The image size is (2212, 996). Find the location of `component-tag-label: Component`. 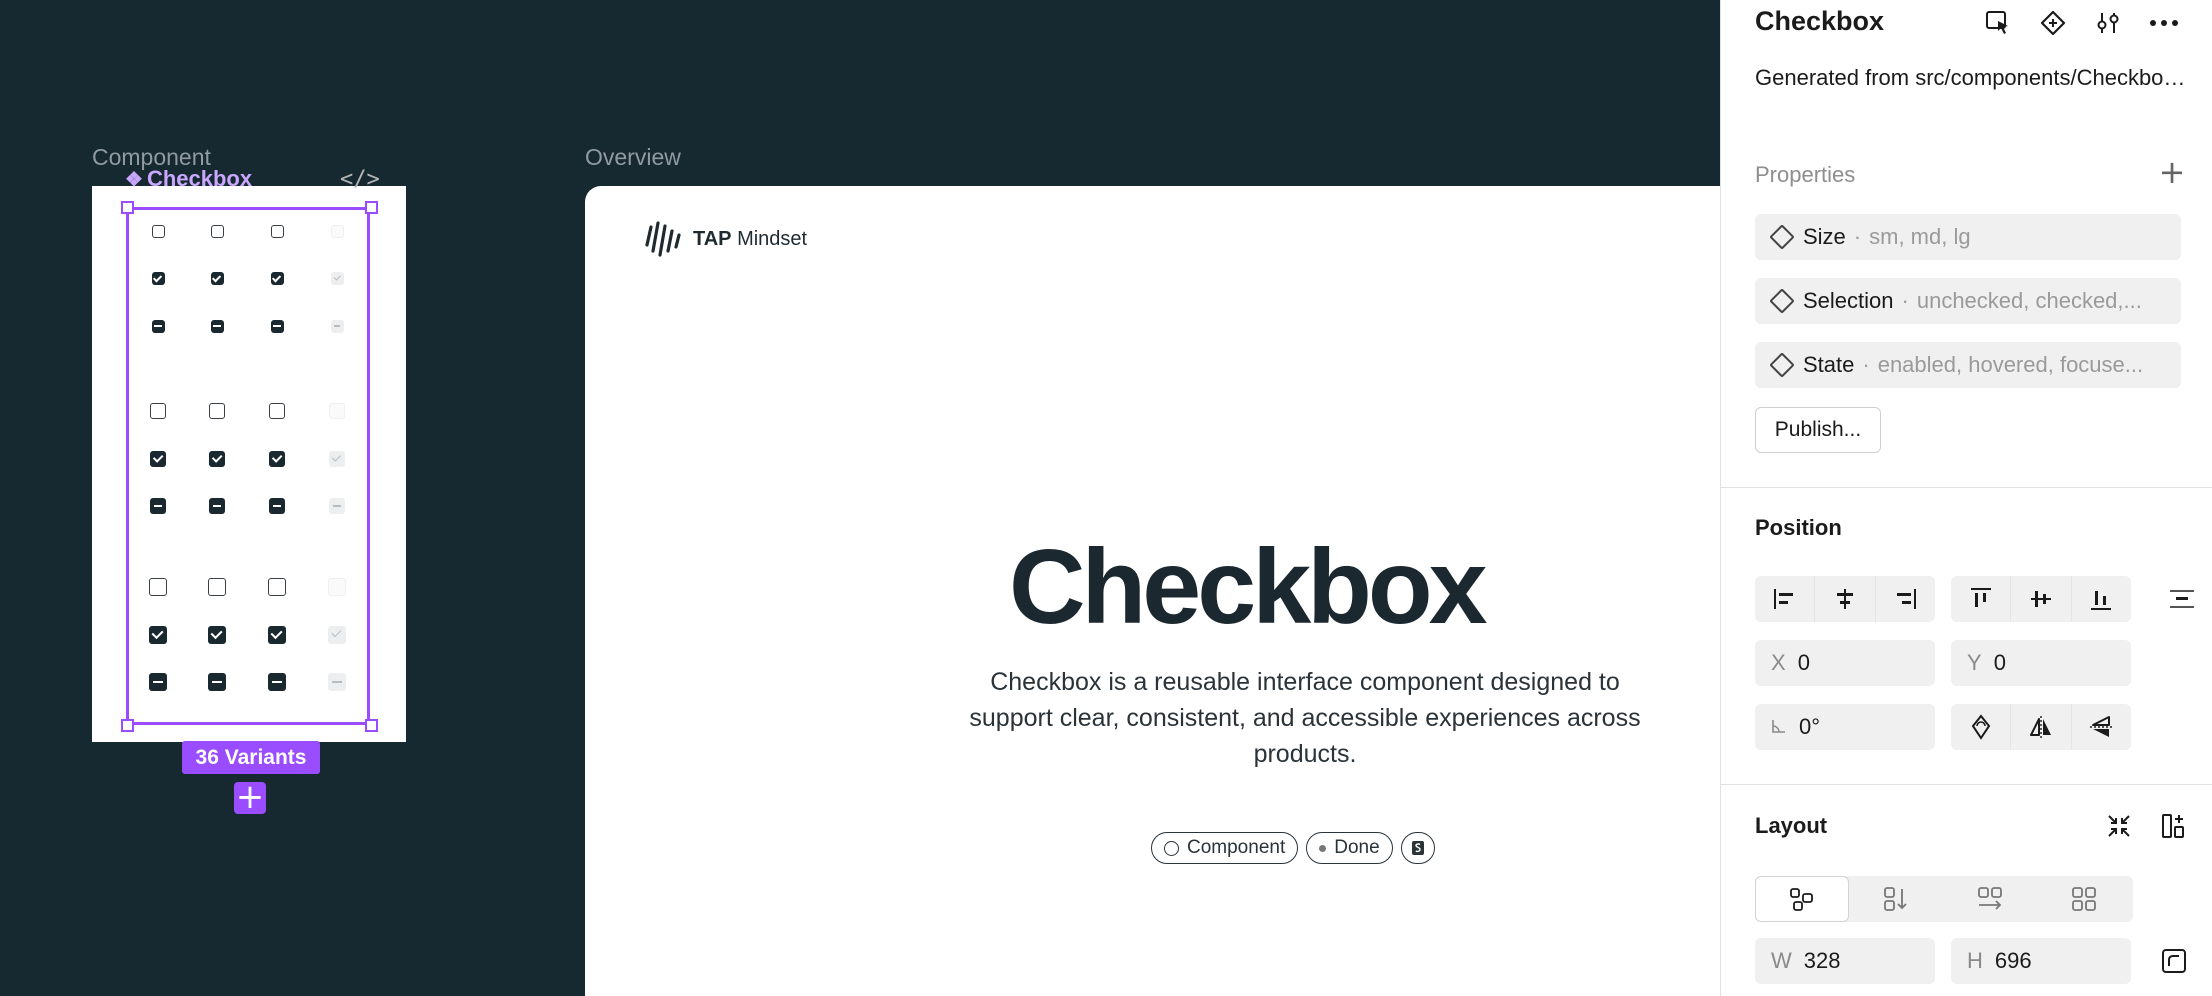

component-tag-label: Component is located at coordinates (1236, 847).